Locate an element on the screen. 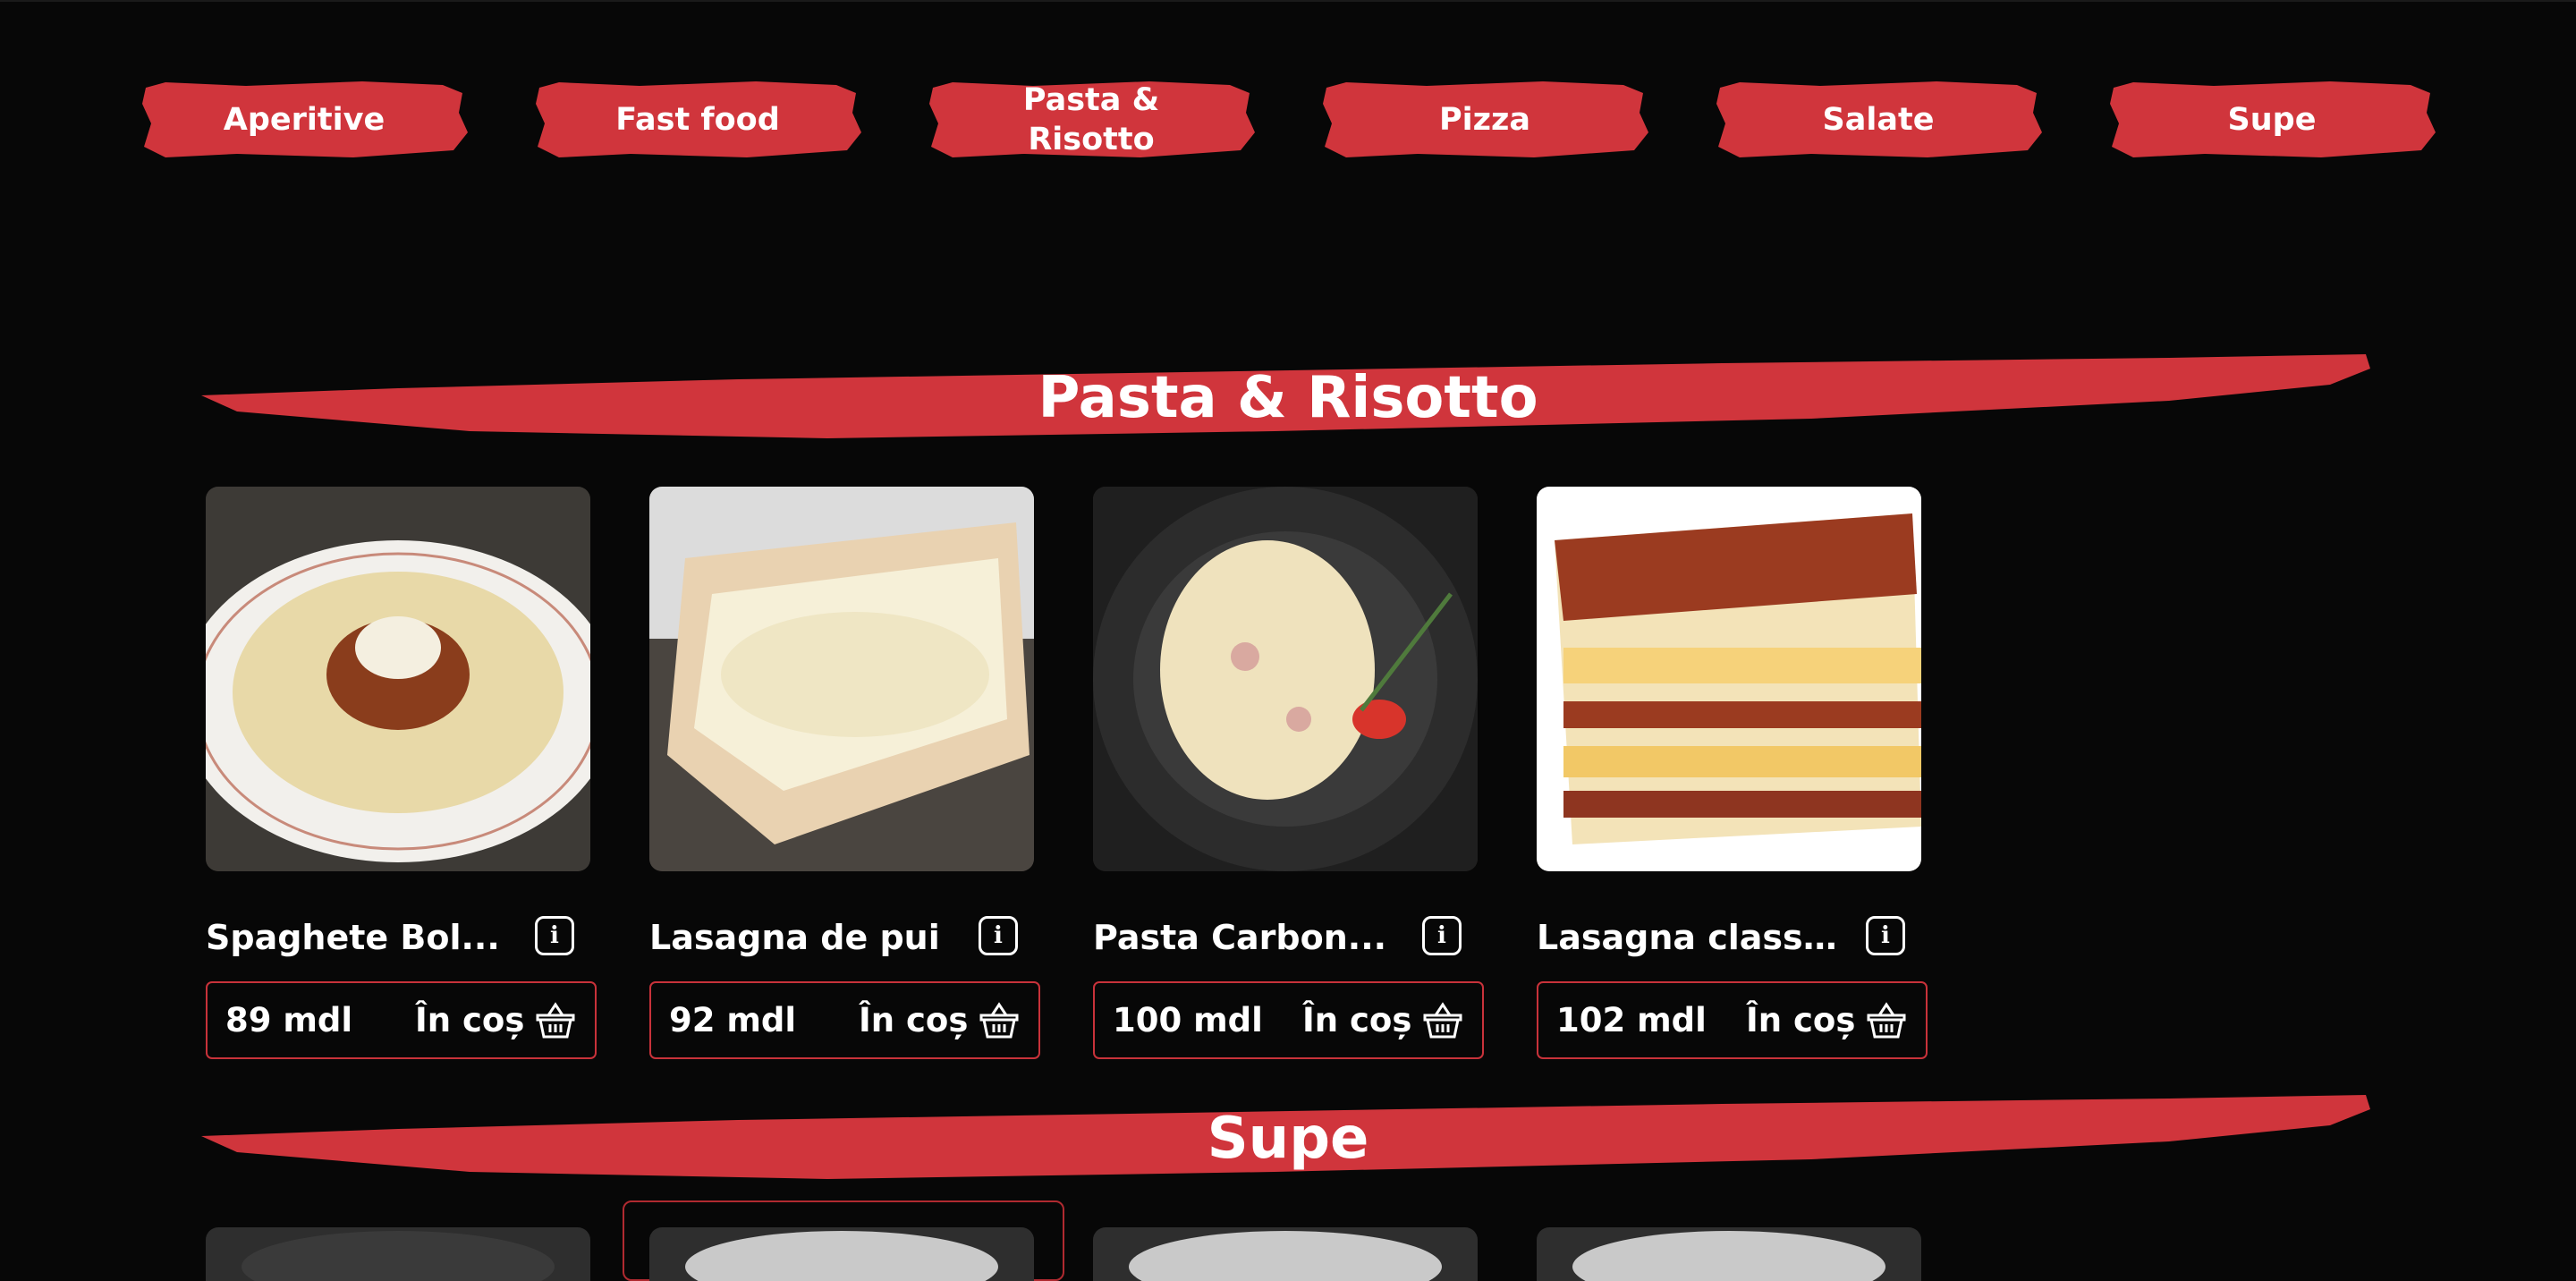 This screenshot has height=1281, width=2576. category-pizza: Pizza is located at coordinates (1484, 120).